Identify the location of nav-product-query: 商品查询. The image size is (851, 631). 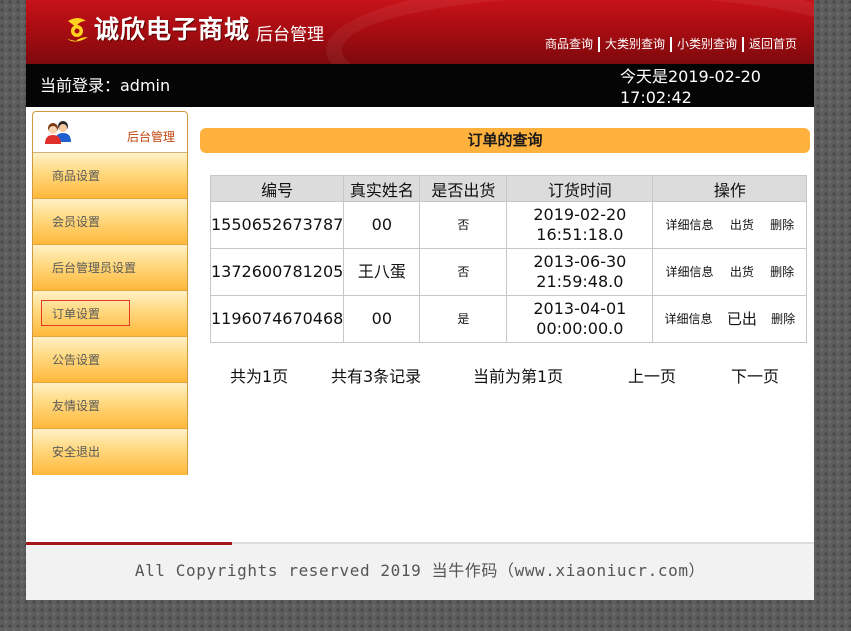
(569, 44).